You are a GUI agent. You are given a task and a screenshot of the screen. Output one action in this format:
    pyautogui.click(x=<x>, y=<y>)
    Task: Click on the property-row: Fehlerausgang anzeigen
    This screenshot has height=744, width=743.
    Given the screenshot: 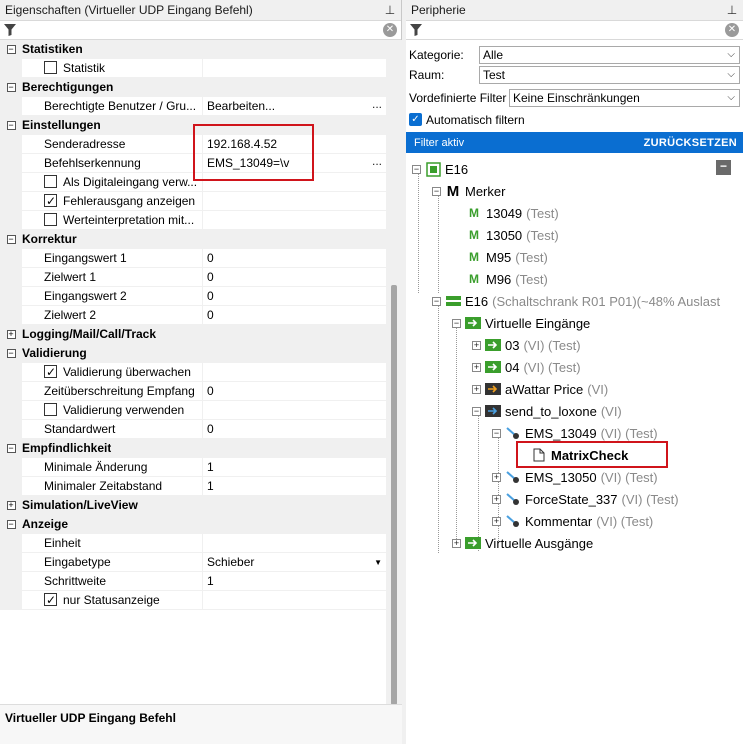 What is the action you would take?
    pyautogui.click(x=193, y=201)
    